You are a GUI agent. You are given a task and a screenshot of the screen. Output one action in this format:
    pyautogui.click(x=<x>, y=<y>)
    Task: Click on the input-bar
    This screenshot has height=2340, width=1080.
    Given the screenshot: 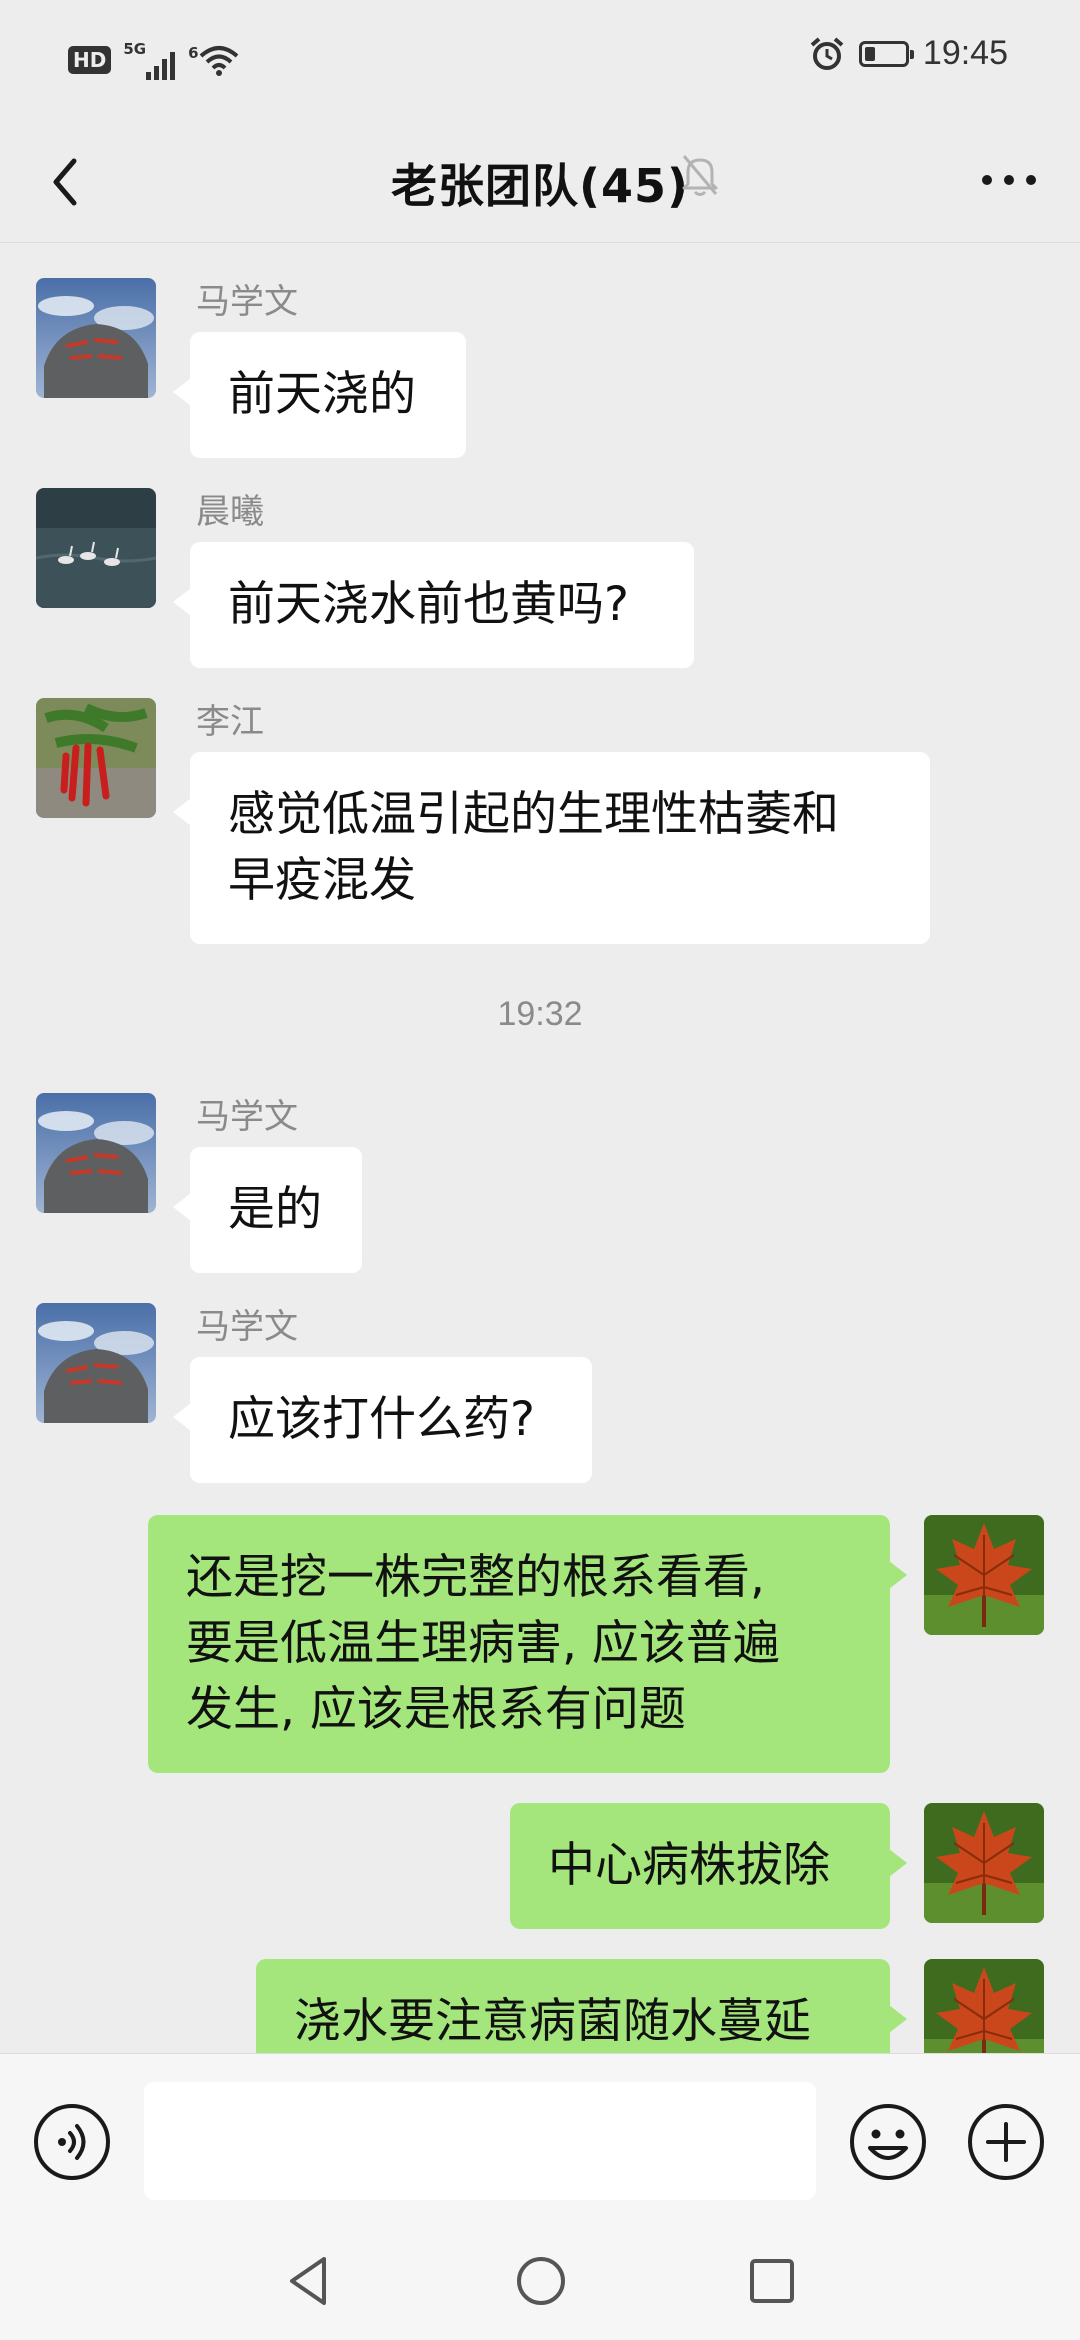 What is the action you would take?
    pyautogui.click(x=540, y=2138)
    